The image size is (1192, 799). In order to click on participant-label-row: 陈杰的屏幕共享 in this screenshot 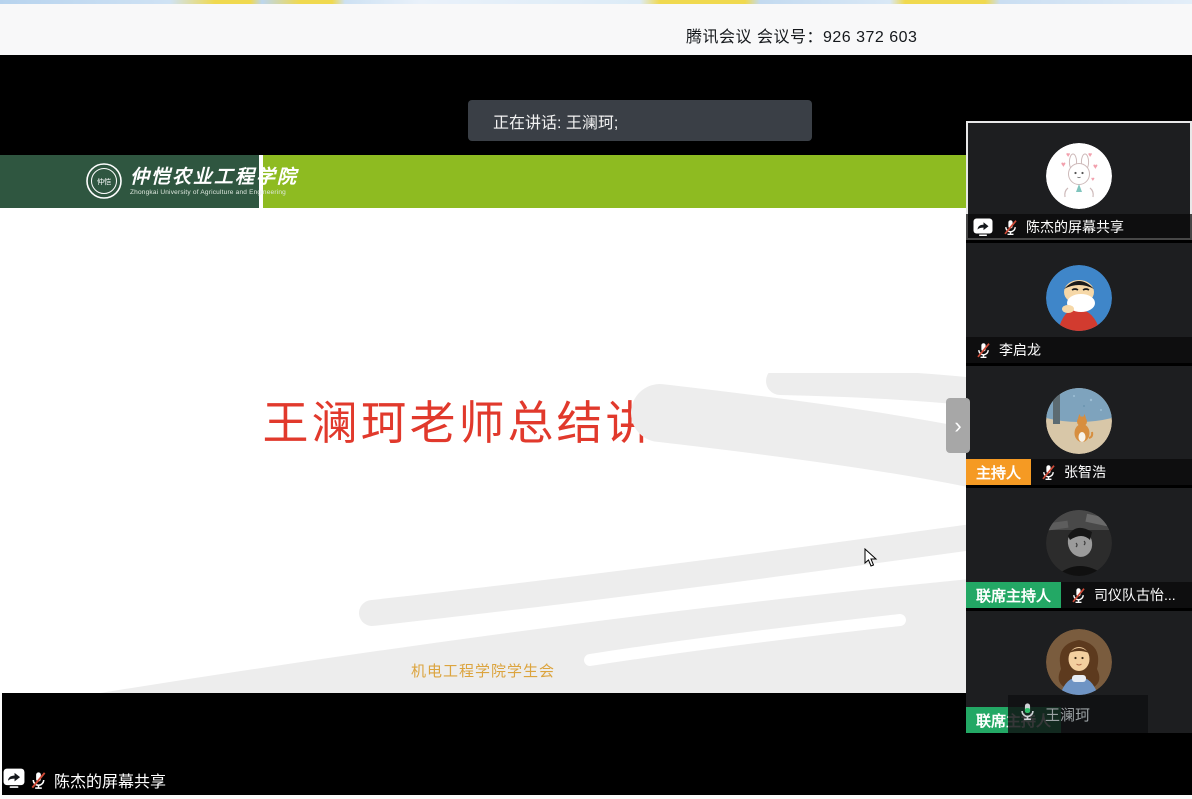, I will do `click(1079, 227)`.